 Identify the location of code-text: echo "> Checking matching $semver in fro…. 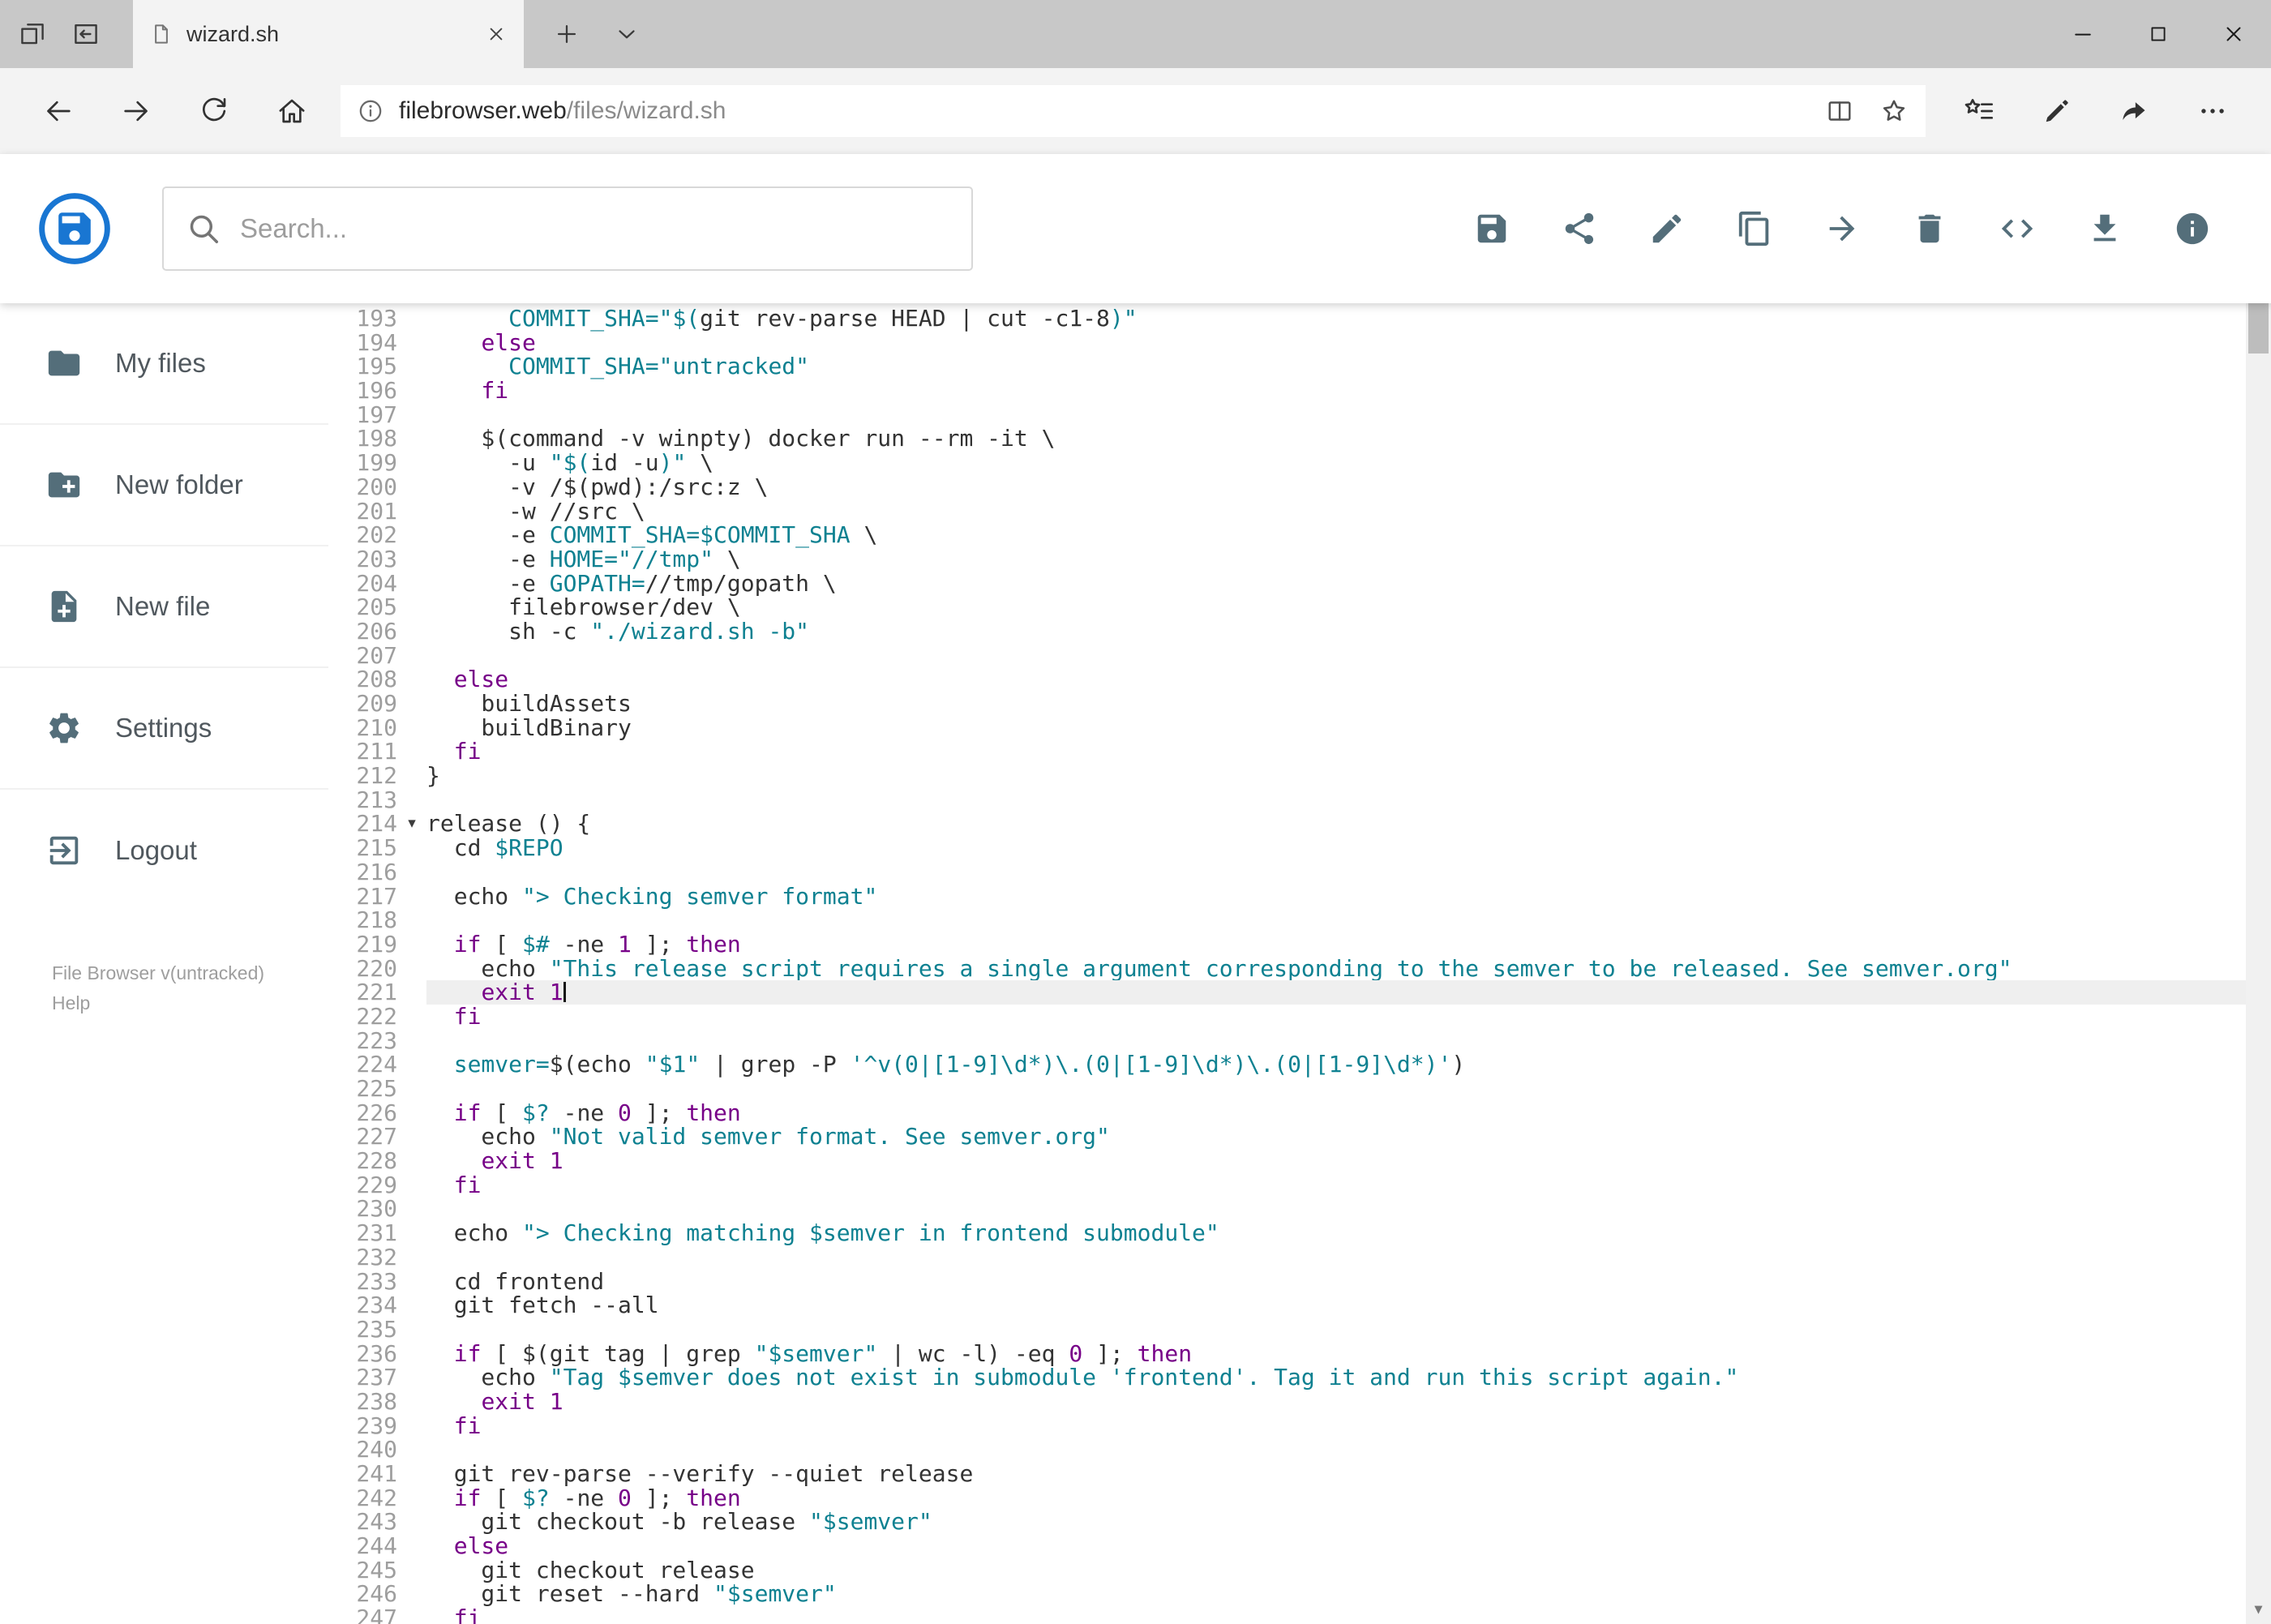
(1336, 1233).